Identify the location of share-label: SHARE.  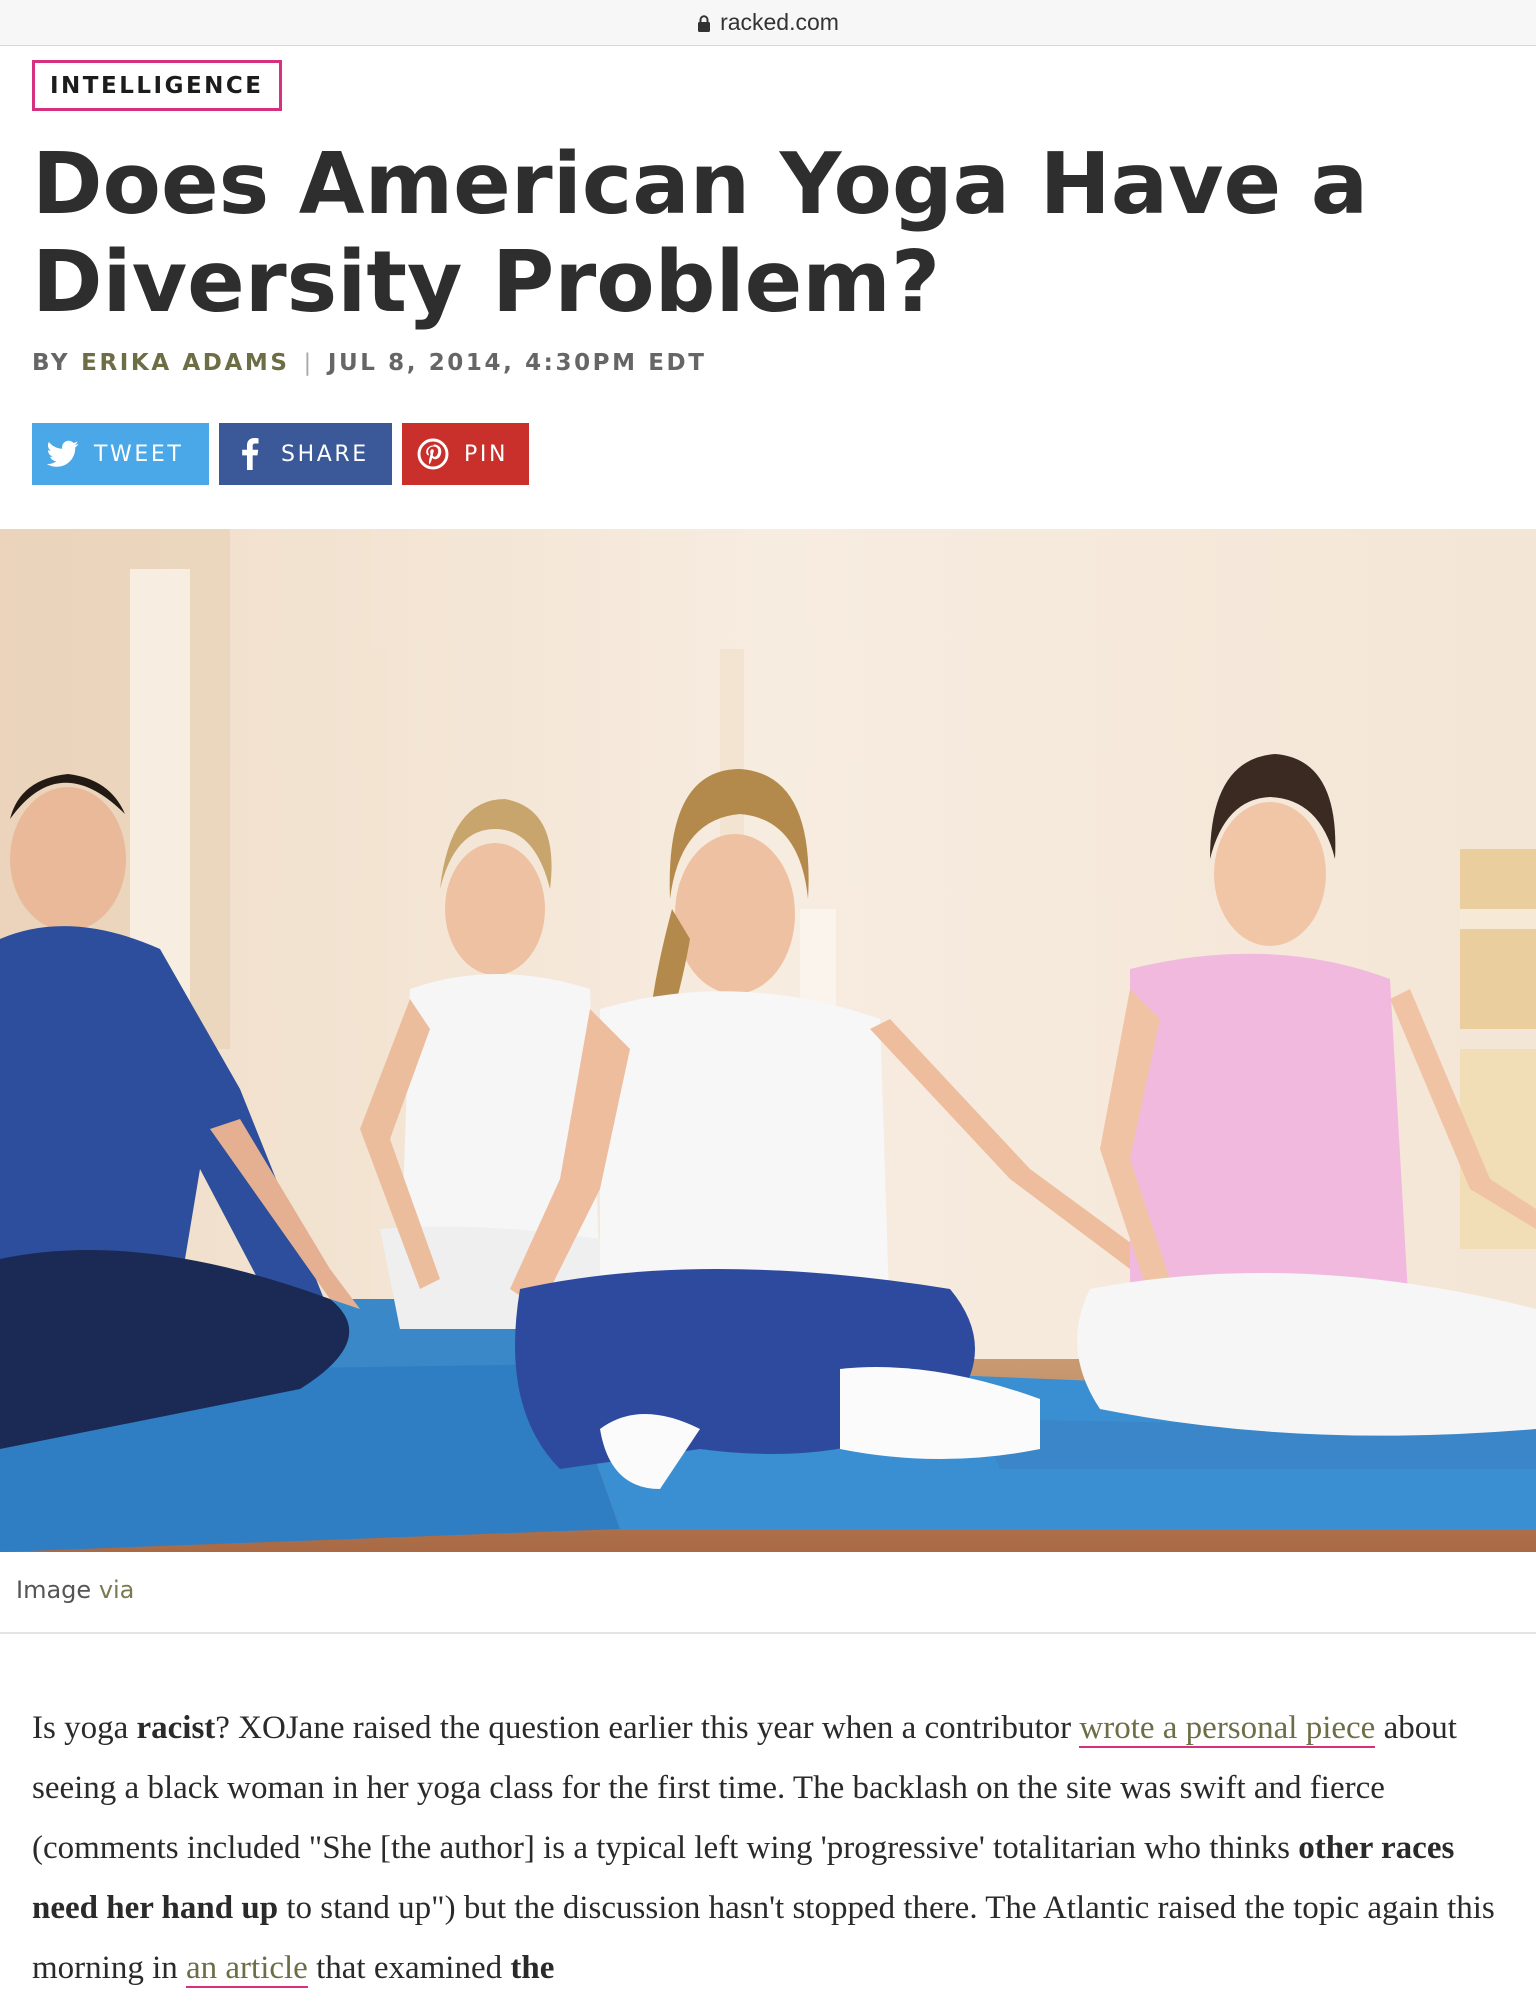
(325, 454).